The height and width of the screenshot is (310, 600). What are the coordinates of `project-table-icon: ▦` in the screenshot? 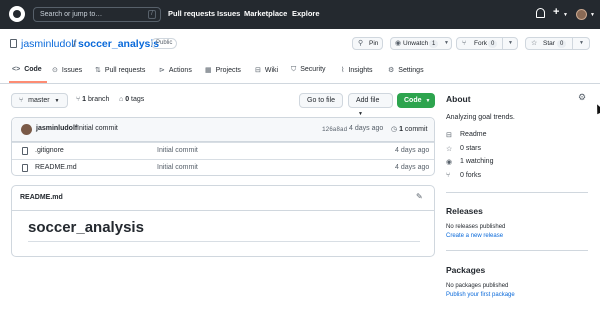 It's located at (208, 70).